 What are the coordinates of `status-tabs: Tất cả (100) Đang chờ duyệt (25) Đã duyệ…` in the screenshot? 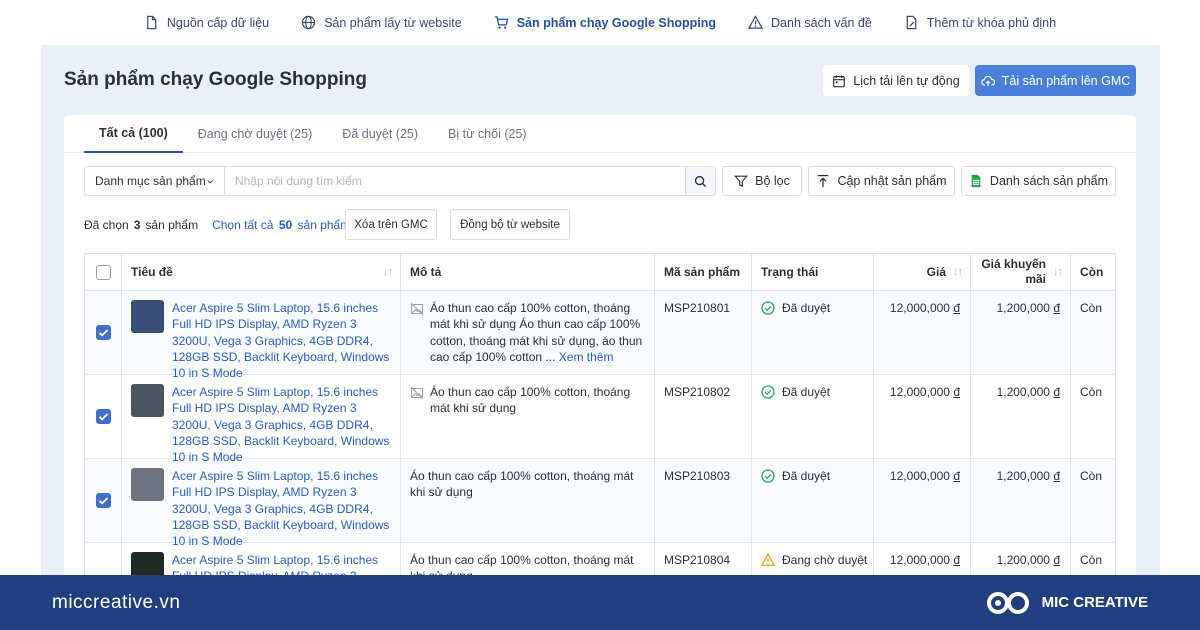 It's located at (600, 134).